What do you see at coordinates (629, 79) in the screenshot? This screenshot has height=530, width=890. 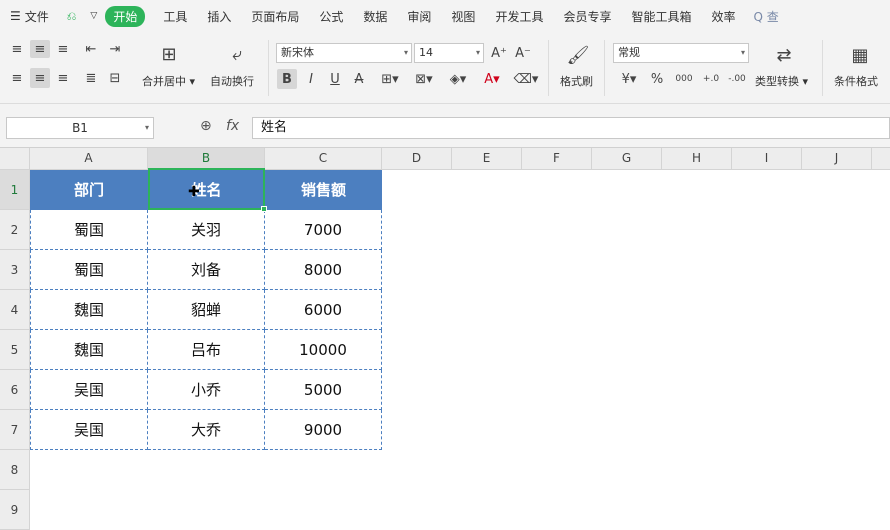 I see `currency-button: ¥ ▾` at bounding box center [629, 79].